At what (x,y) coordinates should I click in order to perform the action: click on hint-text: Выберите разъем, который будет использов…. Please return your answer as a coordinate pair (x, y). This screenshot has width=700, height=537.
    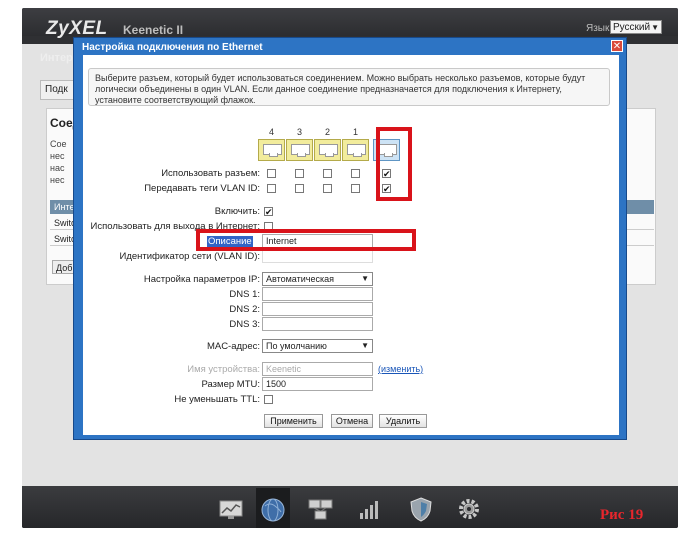
    Looking at the image, I should click on (349, 87).